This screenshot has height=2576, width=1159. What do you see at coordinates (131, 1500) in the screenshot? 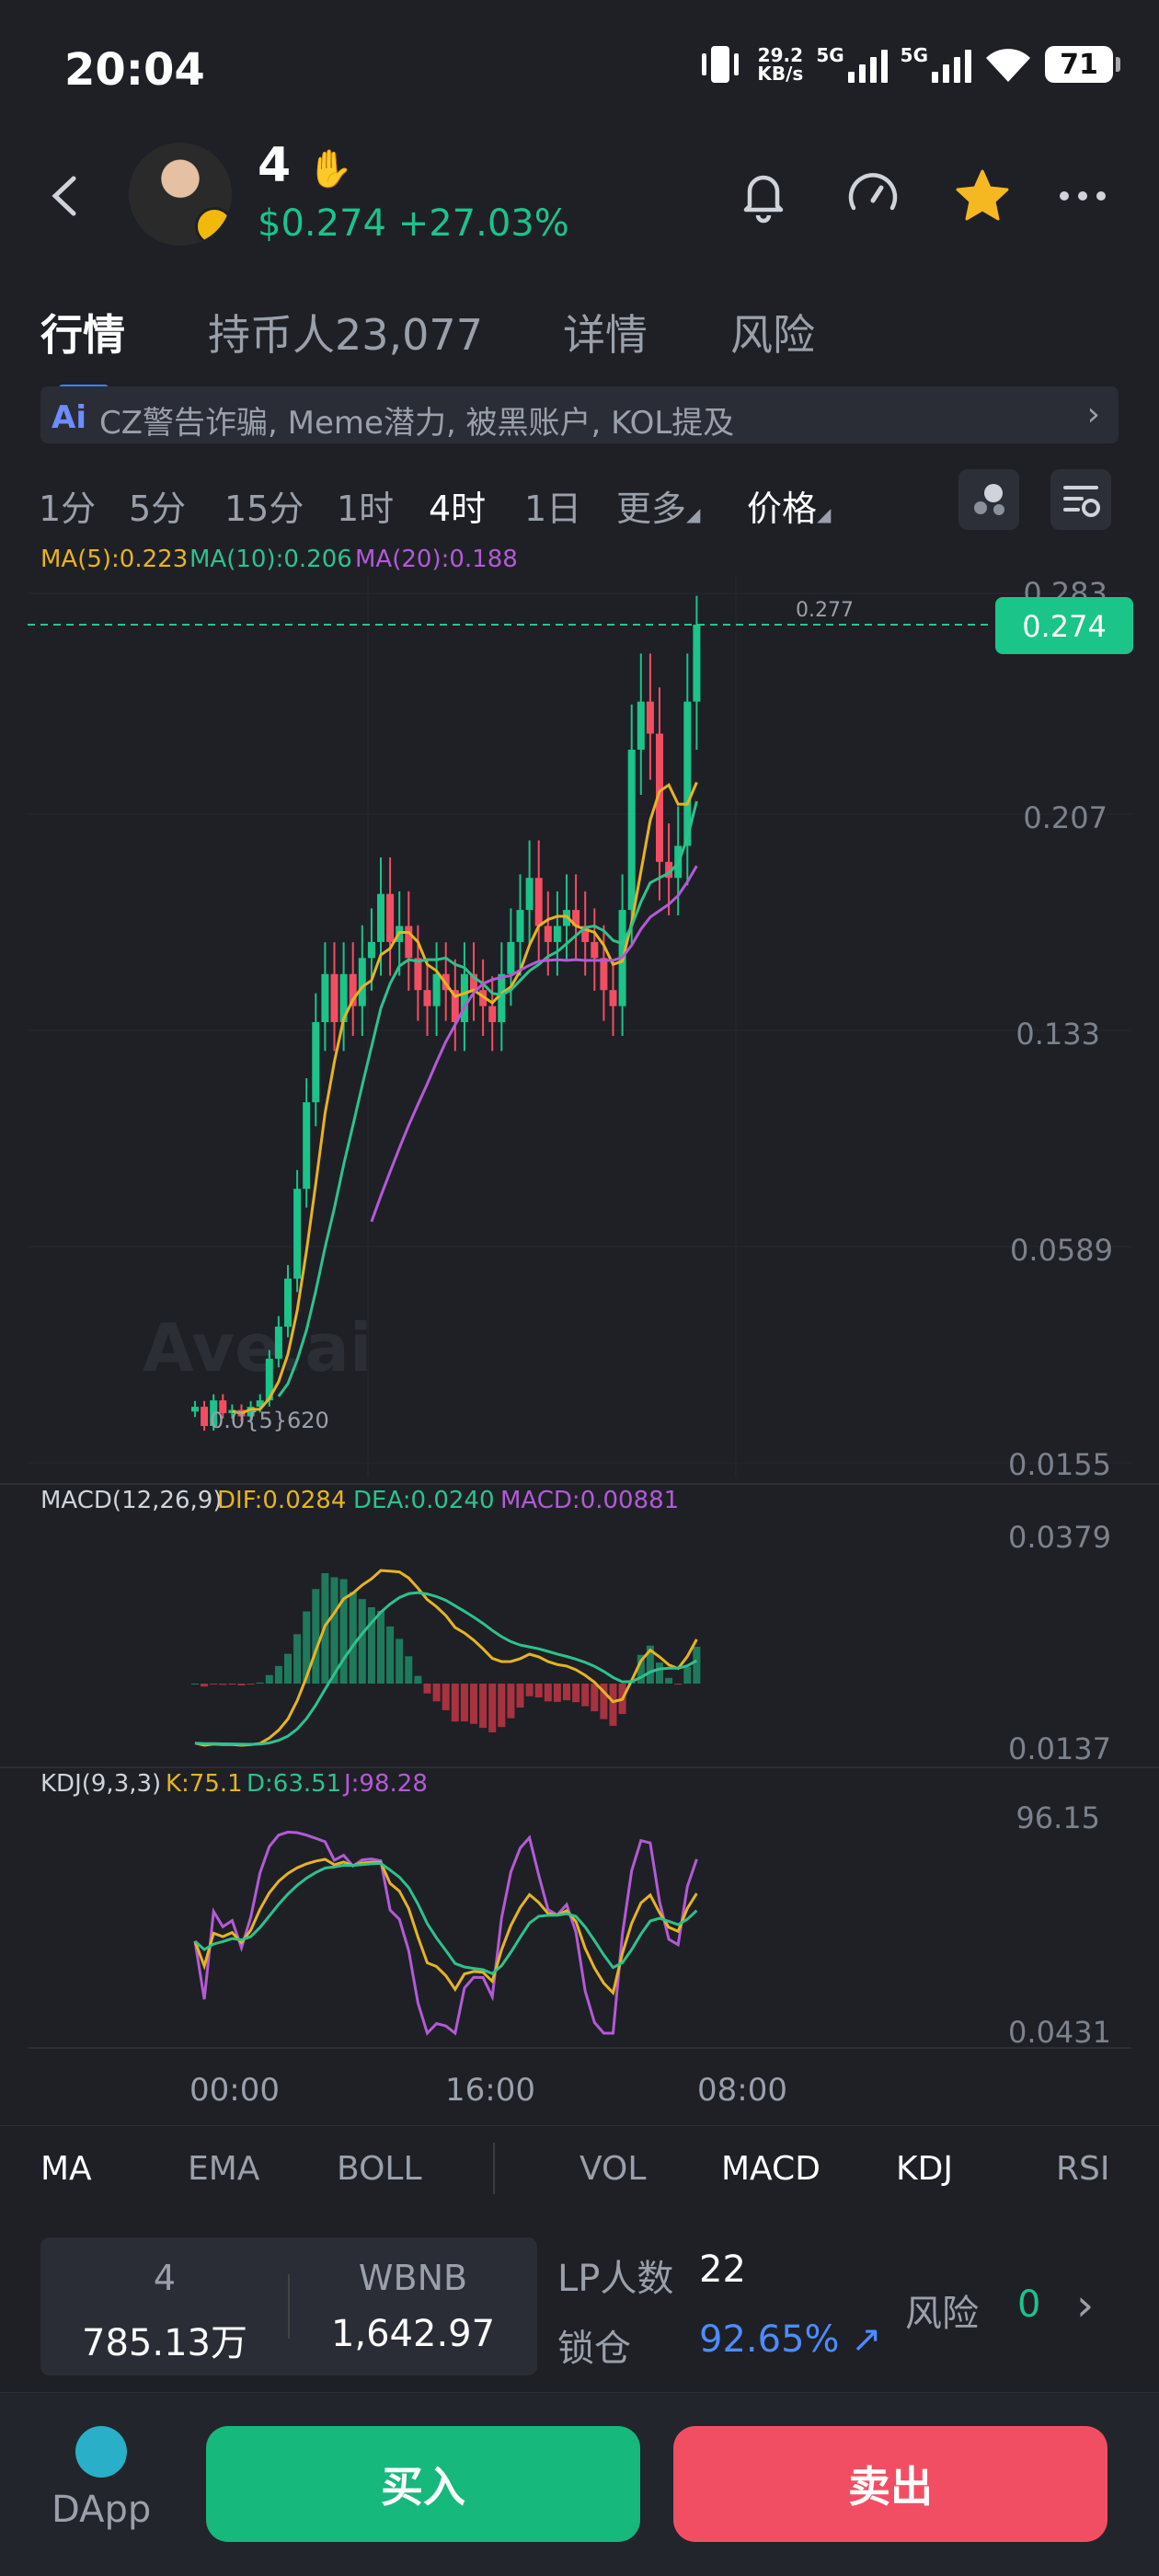
I see `macd-title: MACD(12,26,9)` at bounding box center [131, 1500].